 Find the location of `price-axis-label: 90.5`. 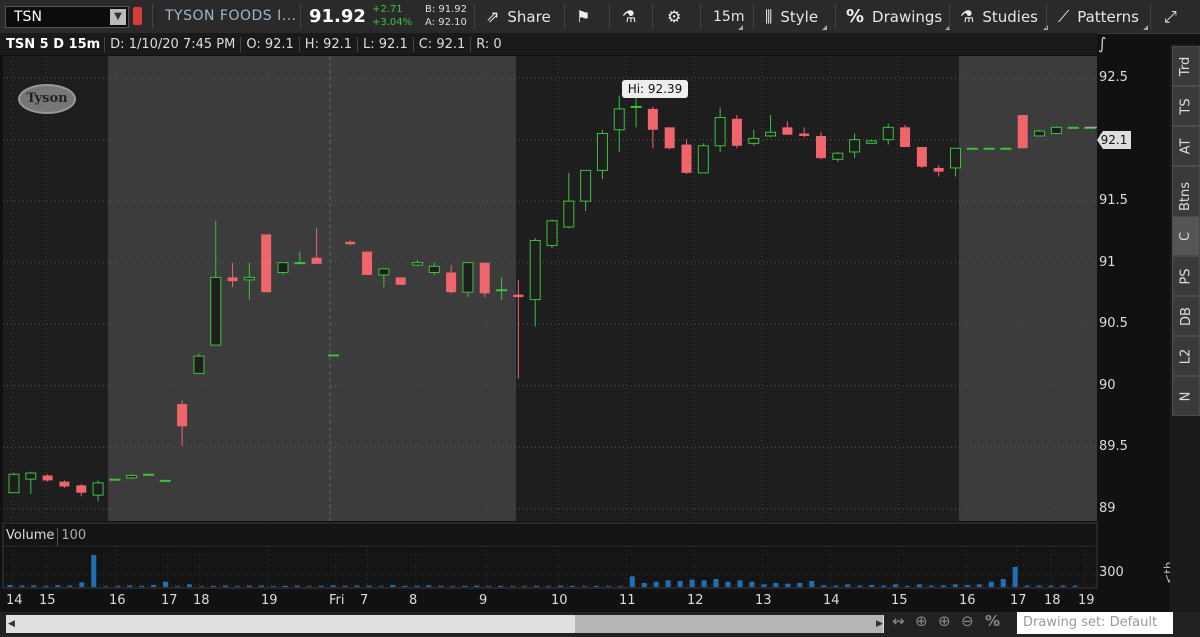

price-axis-label: 90.5 is located at coordinates (1113, 324).